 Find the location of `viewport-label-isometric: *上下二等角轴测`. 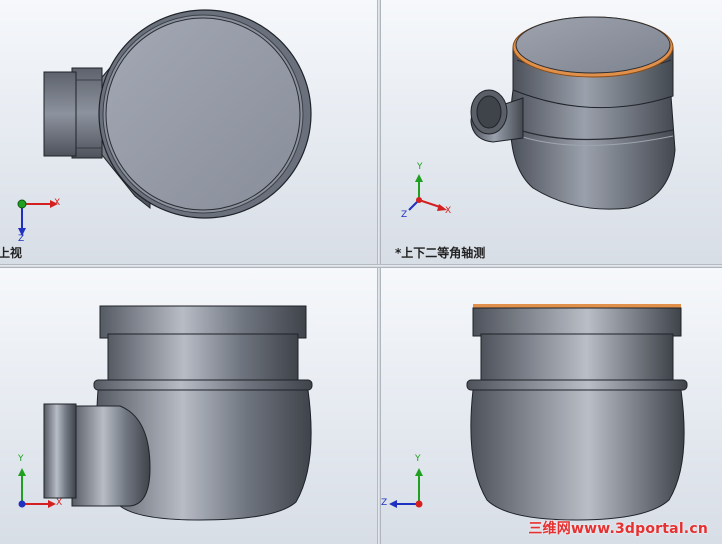

viewport-label-isometric: *上下二等角轴测 is located at coordinates (440, 253).